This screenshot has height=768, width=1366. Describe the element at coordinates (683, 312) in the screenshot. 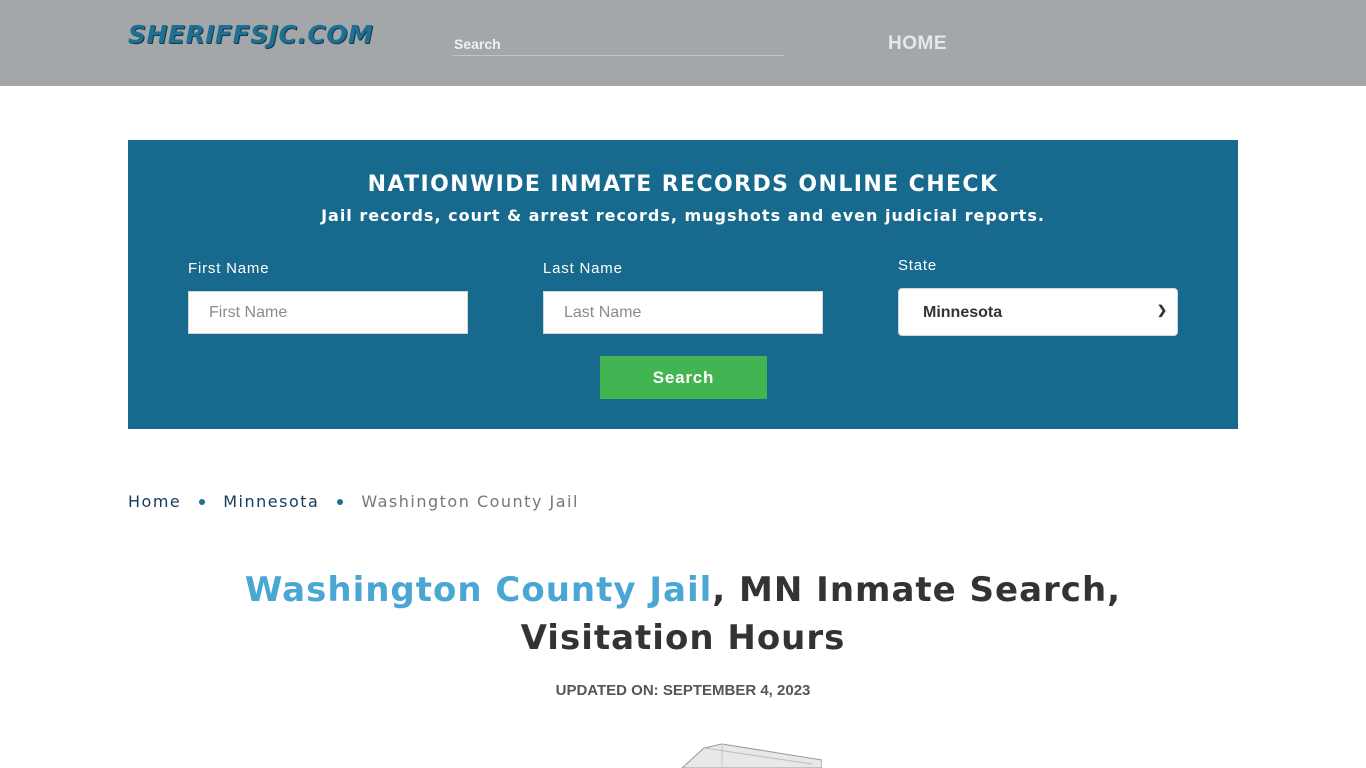

I see `last-name-input` at that location.